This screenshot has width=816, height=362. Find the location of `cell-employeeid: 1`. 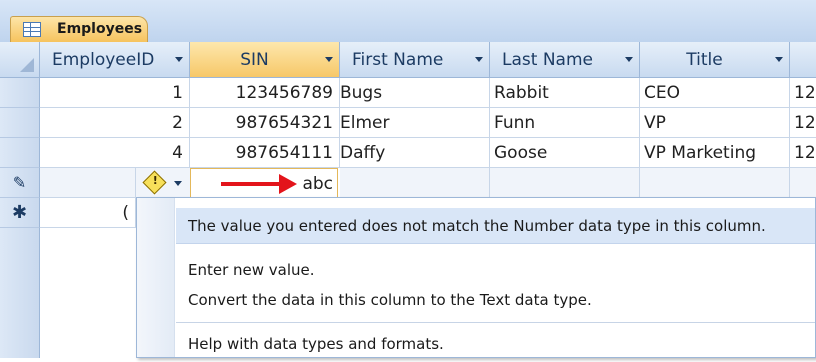

cell-employeeid: 1 is located at coordinates (115, 93).